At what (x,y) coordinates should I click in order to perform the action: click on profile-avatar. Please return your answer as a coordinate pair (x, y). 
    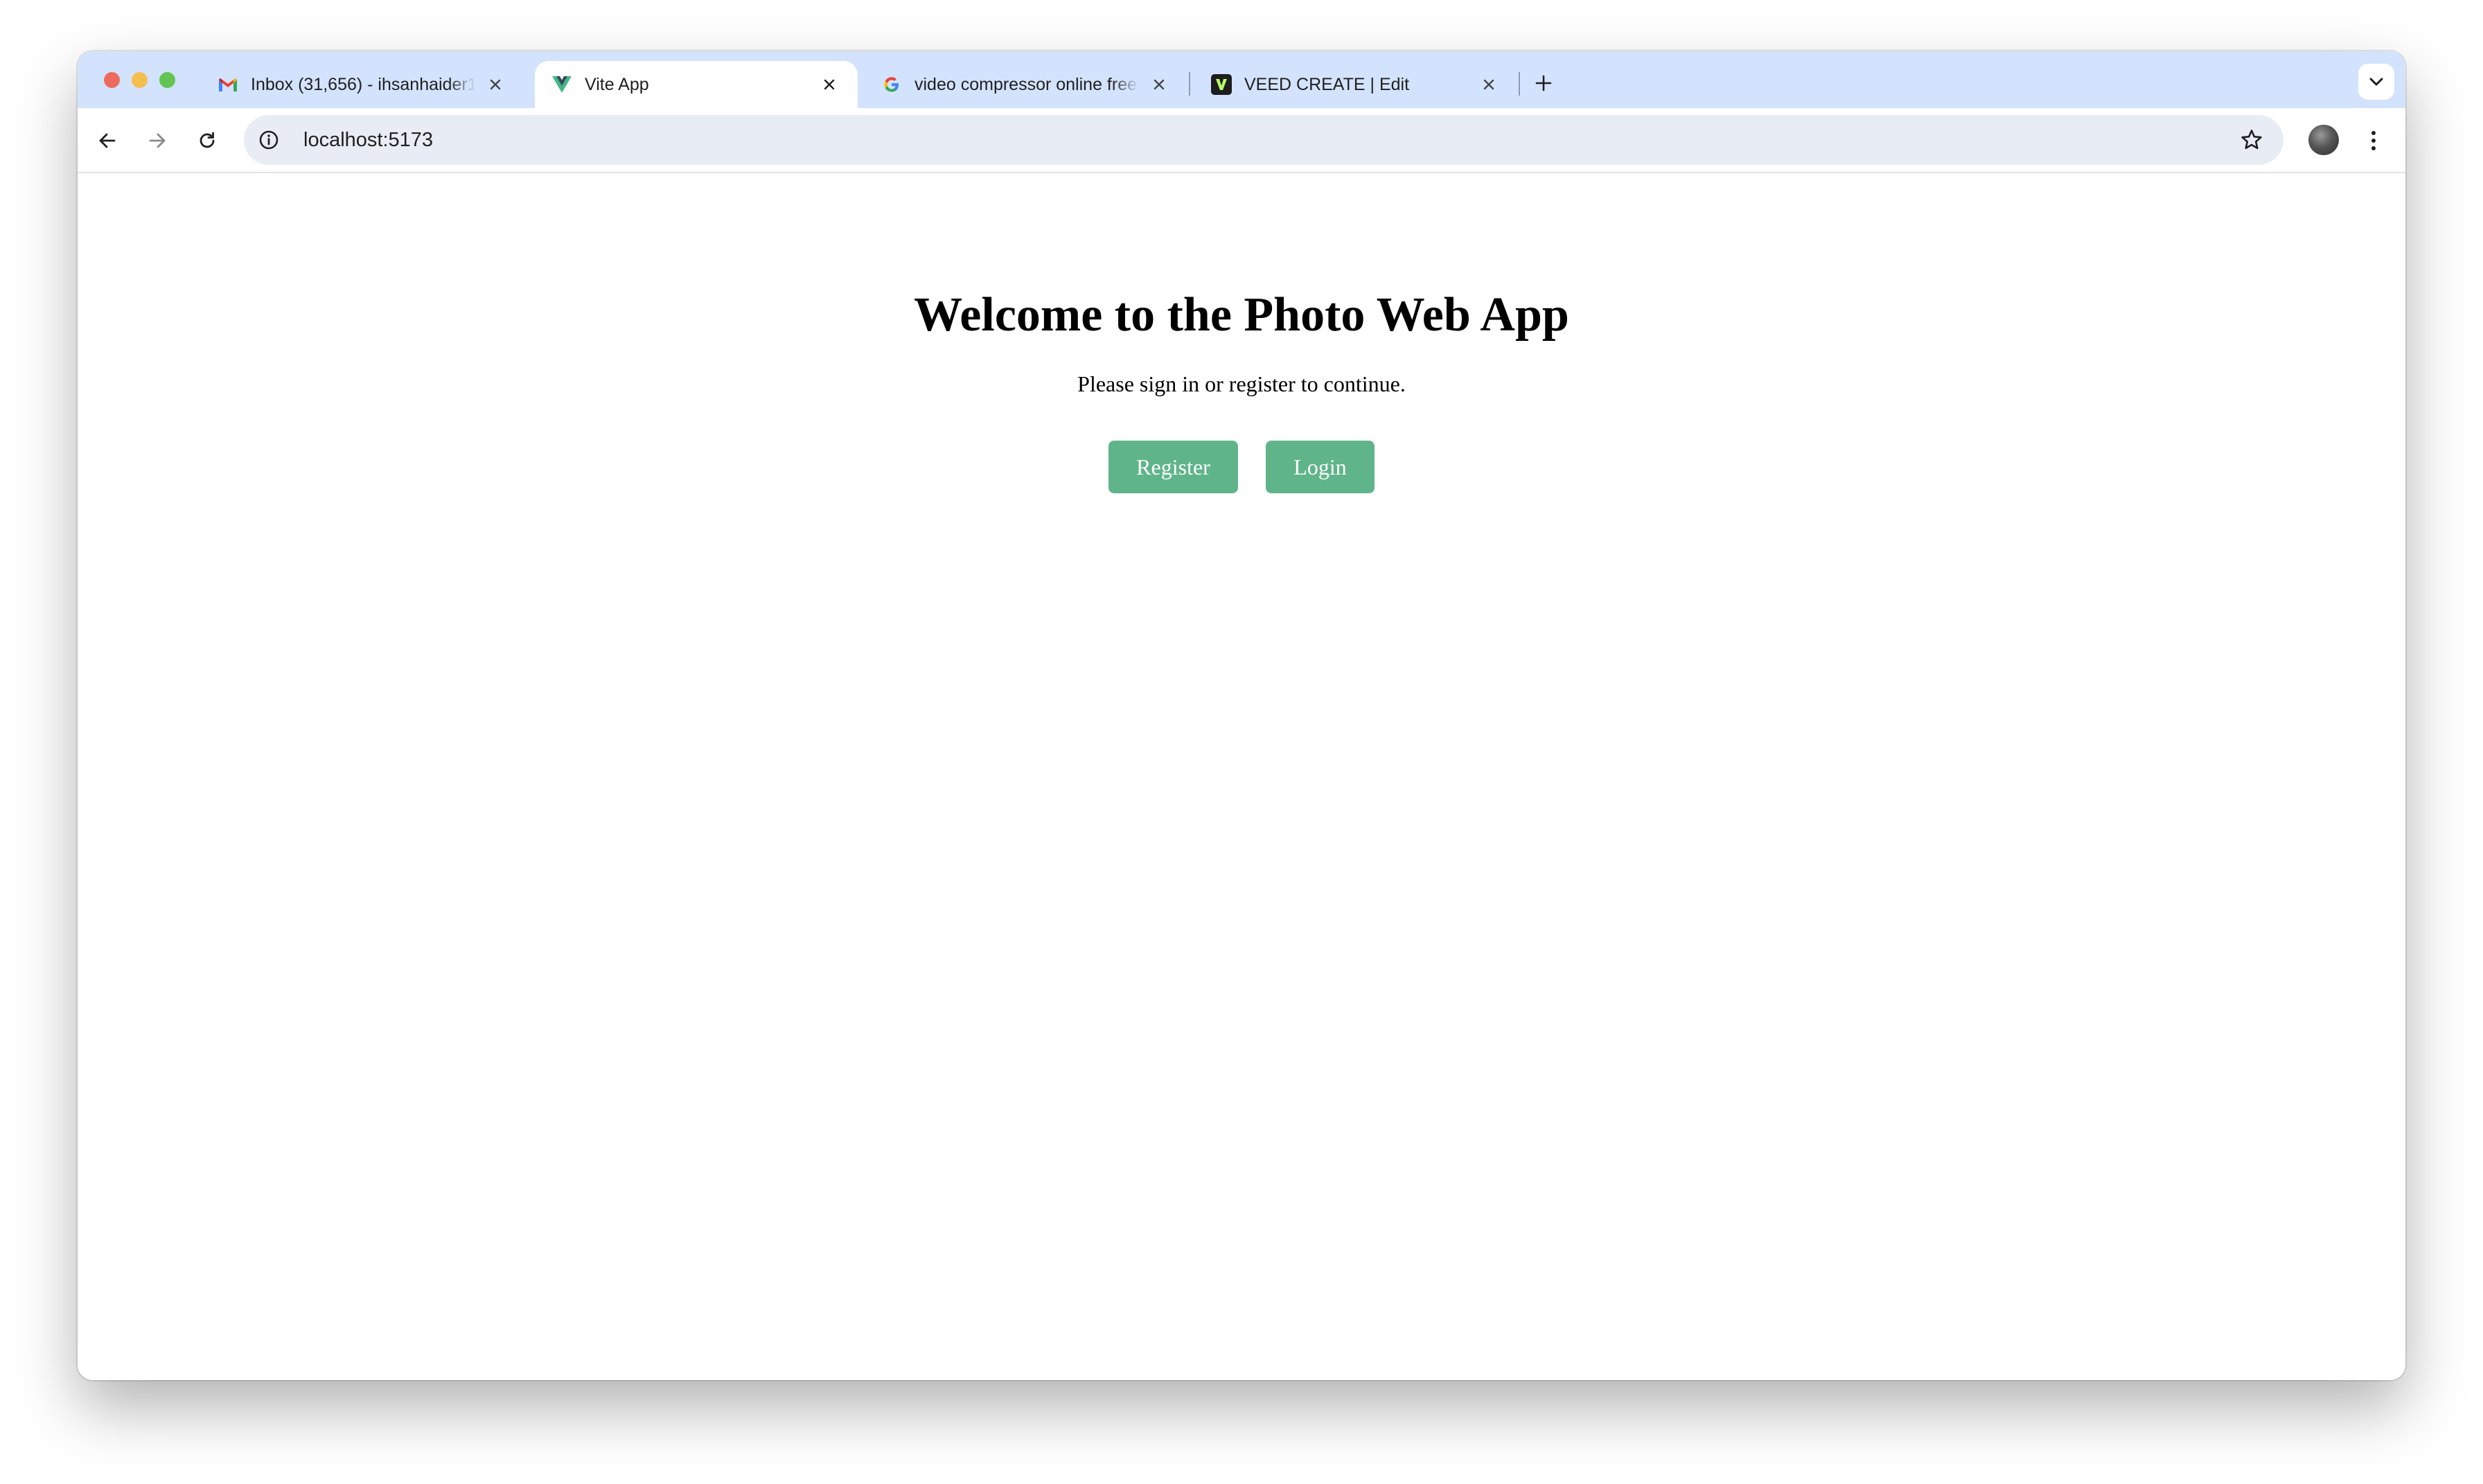
    Looking at the image, I should click on (2323, 140).